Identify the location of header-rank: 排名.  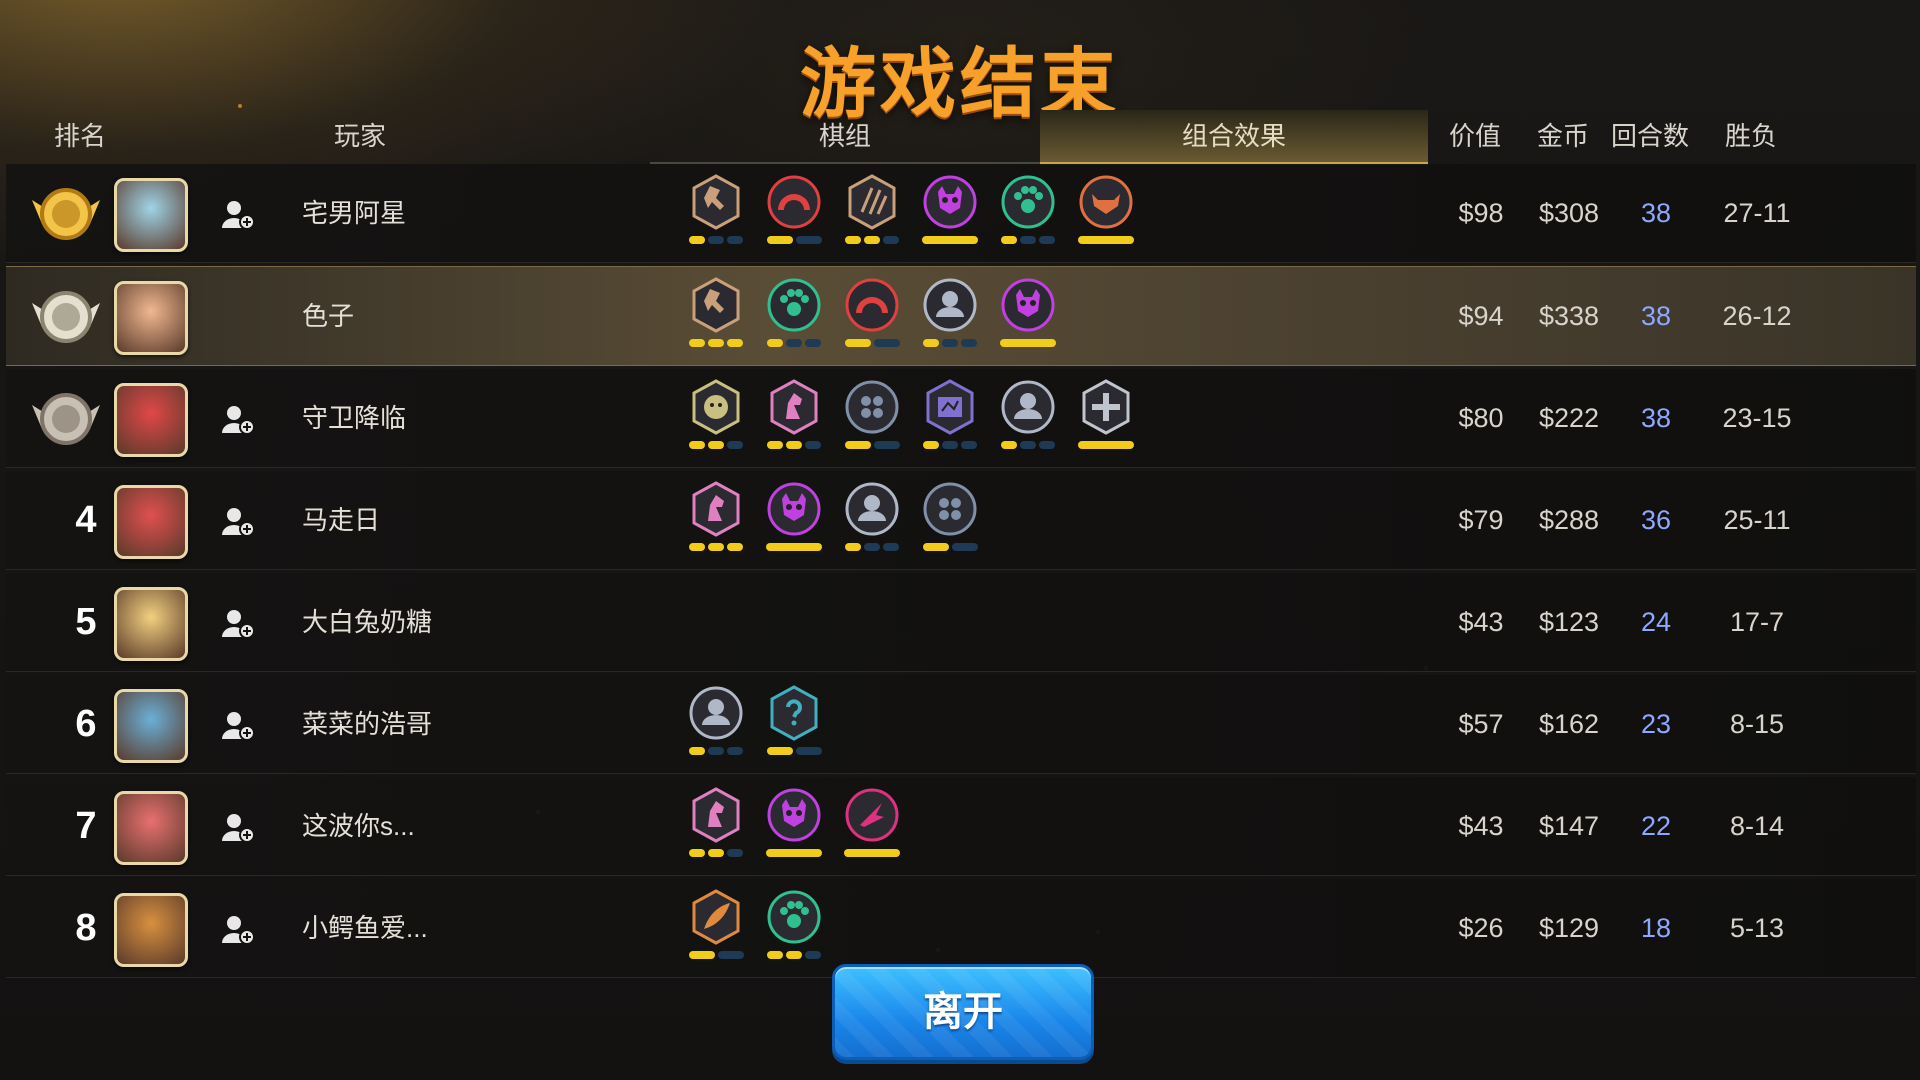
(79, 136).